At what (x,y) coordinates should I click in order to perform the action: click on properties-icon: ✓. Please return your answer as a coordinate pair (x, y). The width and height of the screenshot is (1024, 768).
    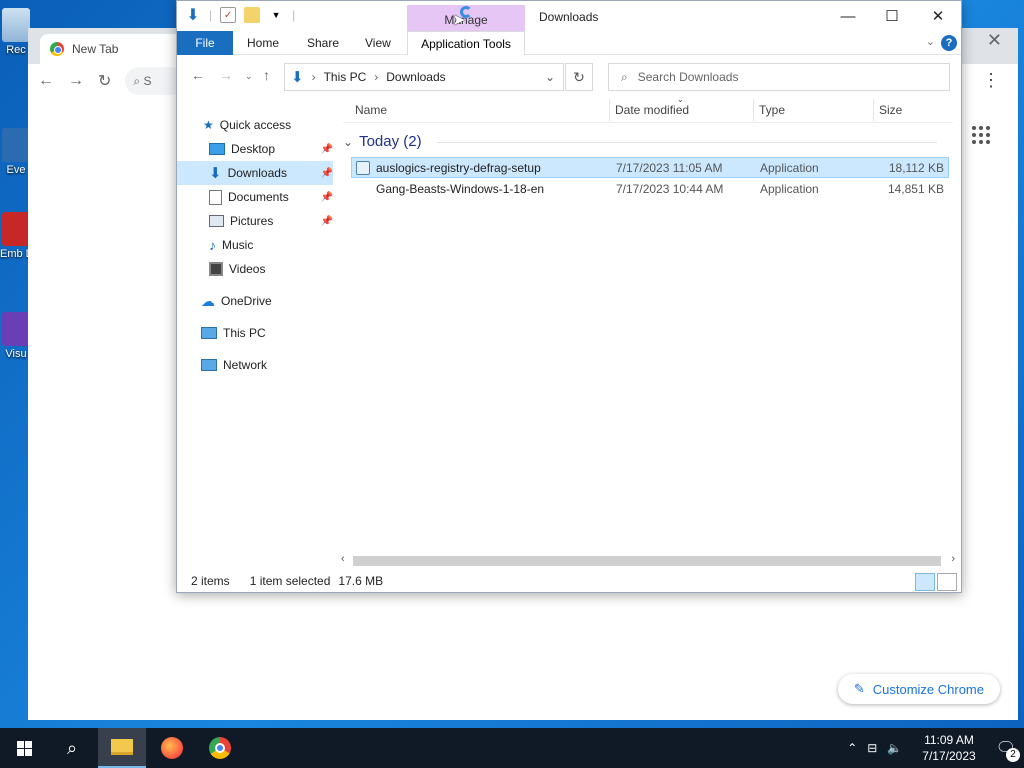
    Looking at the image, I should click on (228, 15).